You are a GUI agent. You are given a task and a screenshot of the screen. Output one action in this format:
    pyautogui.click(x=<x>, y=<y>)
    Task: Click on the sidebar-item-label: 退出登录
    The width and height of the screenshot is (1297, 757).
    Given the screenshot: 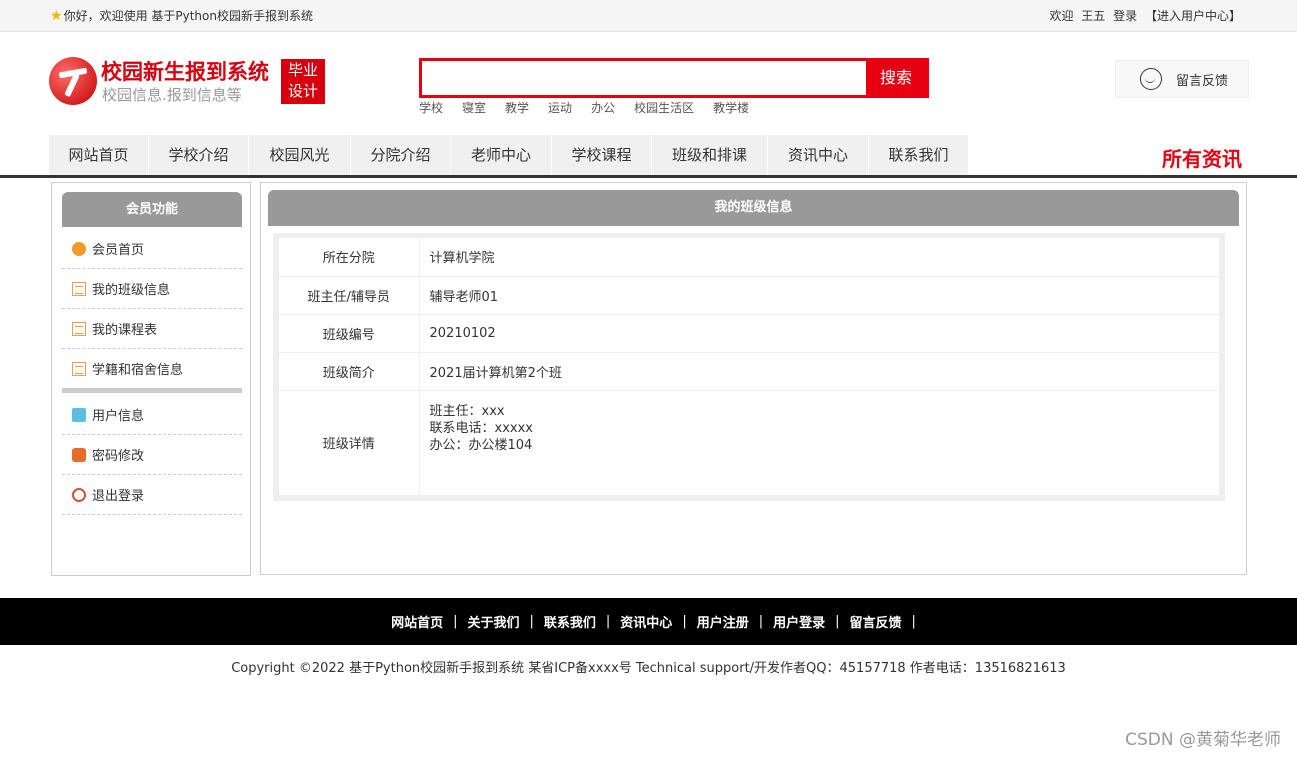 What is the action you would take?
    pyautogui.click(x=118, y=496)
    